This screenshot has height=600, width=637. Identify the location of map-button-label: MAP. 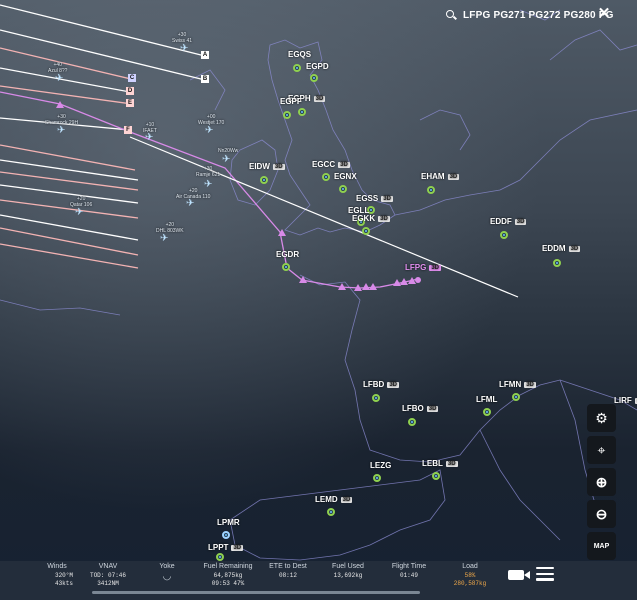
(601, 546).